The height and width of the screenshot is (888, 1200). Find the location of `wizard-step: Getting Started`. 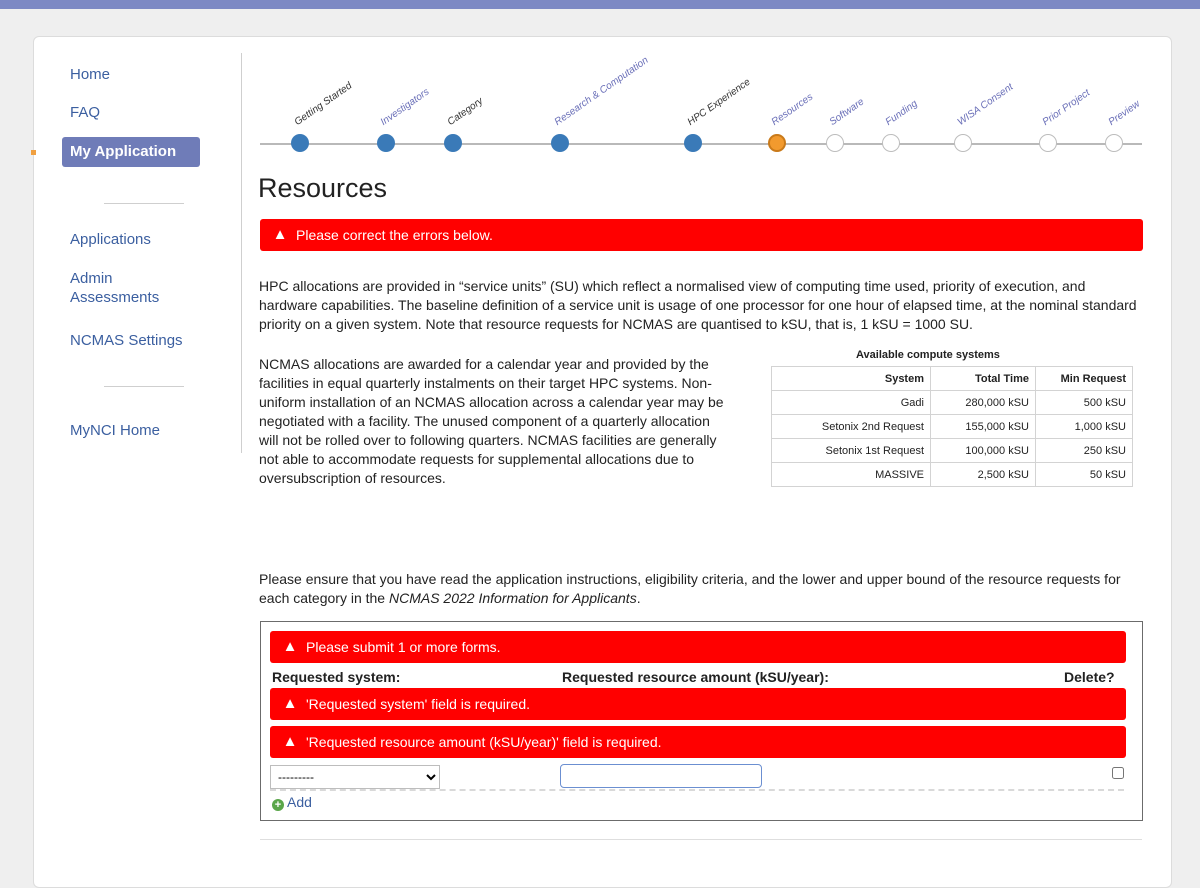

wizard-step: Getting Started is located at coordinates (322, 116).